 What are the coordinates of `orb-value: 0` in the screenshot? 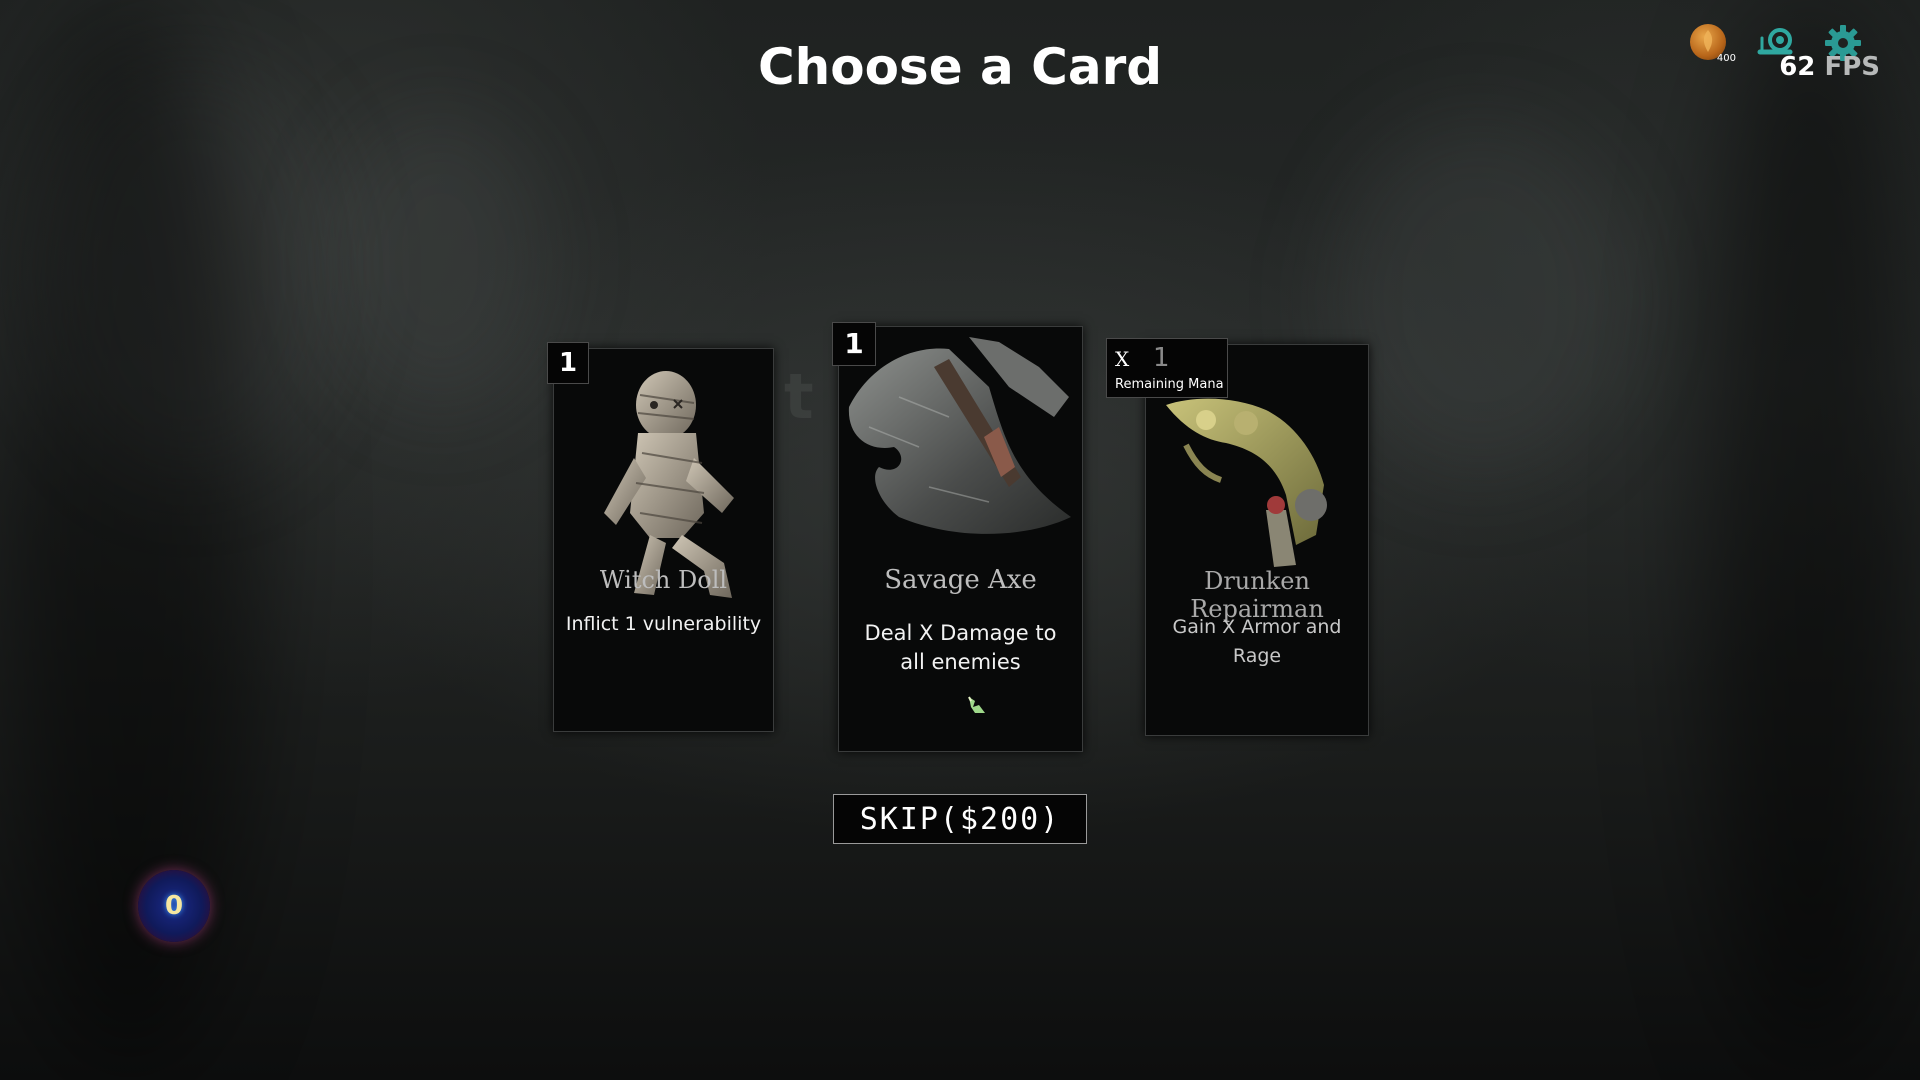 It's located at (174, 906).